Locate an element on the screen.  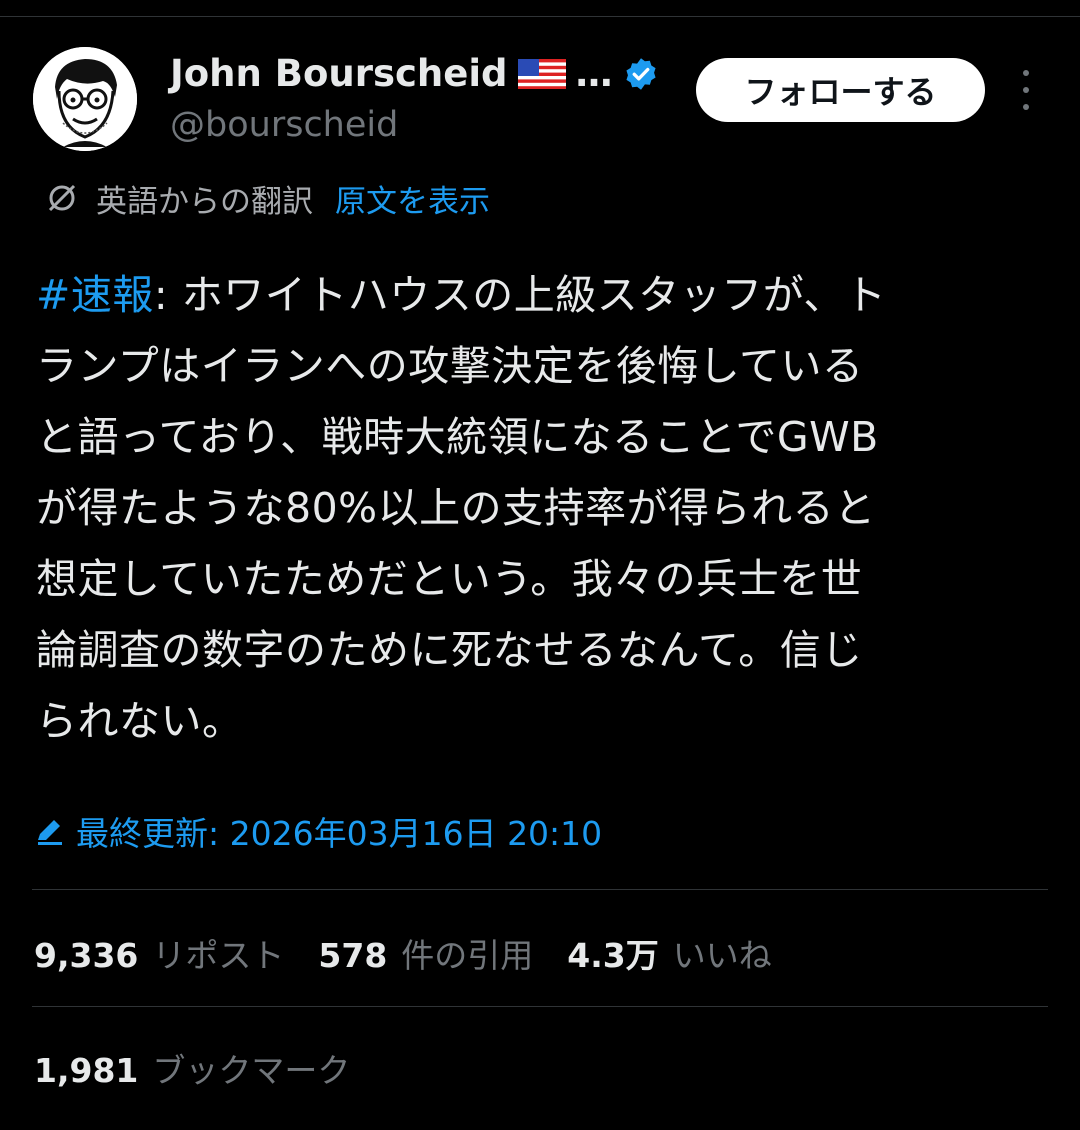
tweet-line-5: 想定していたためだという。我々の兵士を世 is located at coordinates (449, 579).